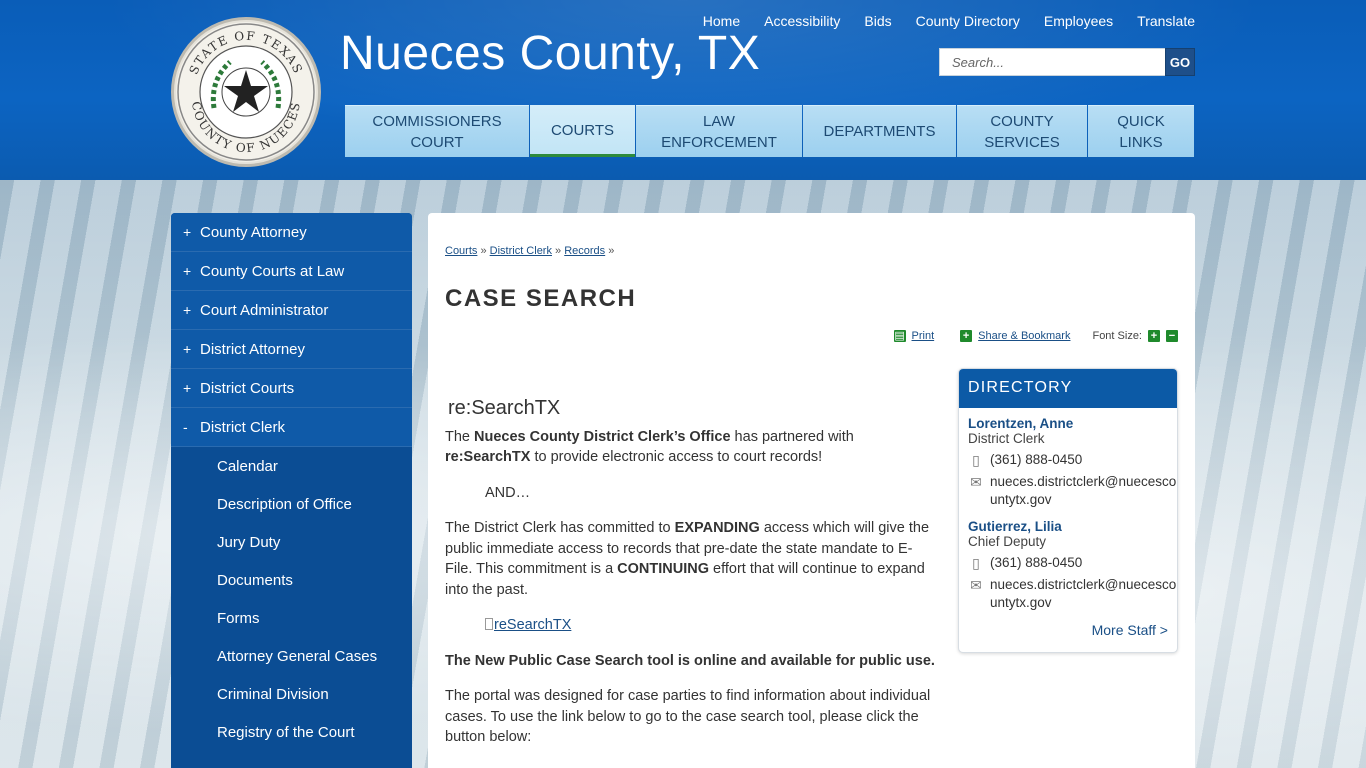  Describe the element at coordinates (1006, 438) in the screenshot. I see `person-role: District Clerk` at that location.